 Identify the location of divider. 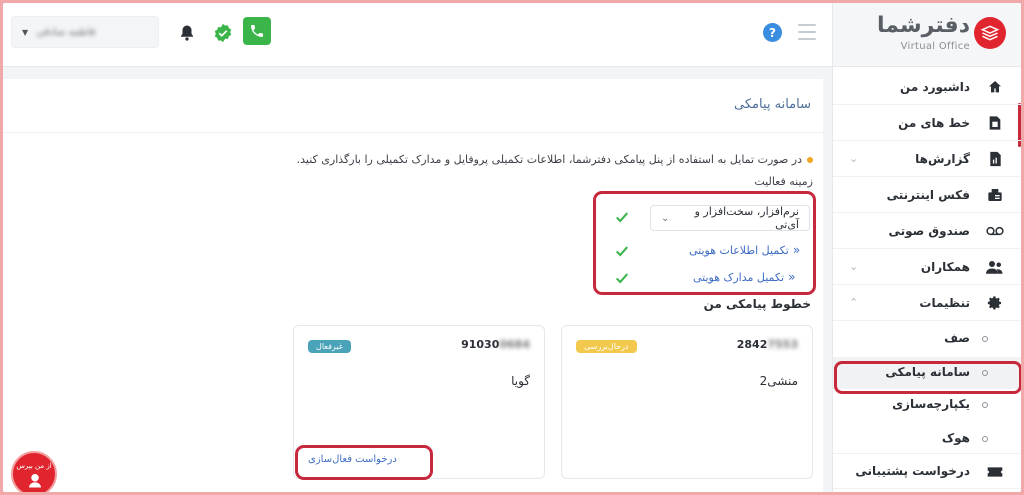
(413, 132).